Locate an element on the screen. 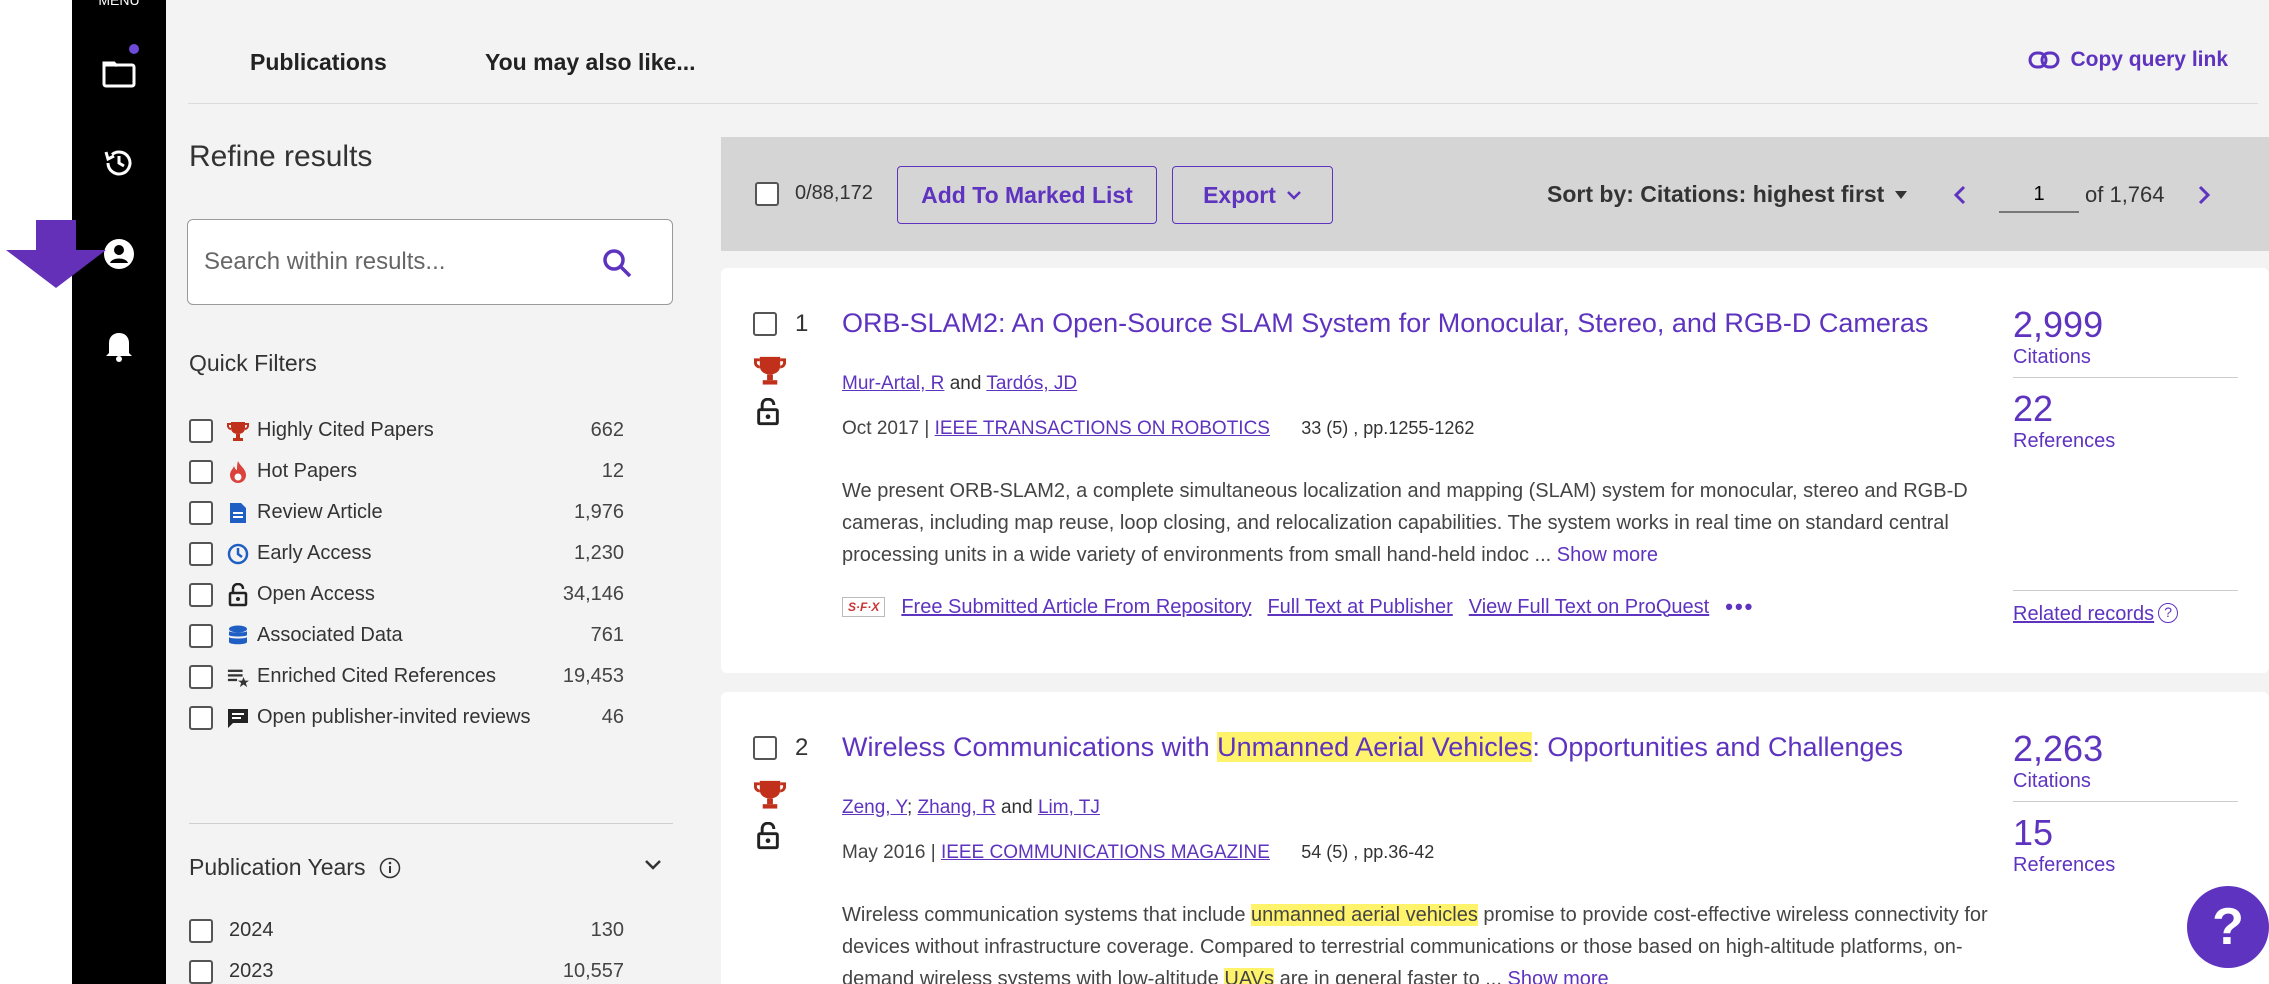 The height and width of the screenshot is (984, 2269). pagination: of 1,764 is located at coordinates (2082, 195).